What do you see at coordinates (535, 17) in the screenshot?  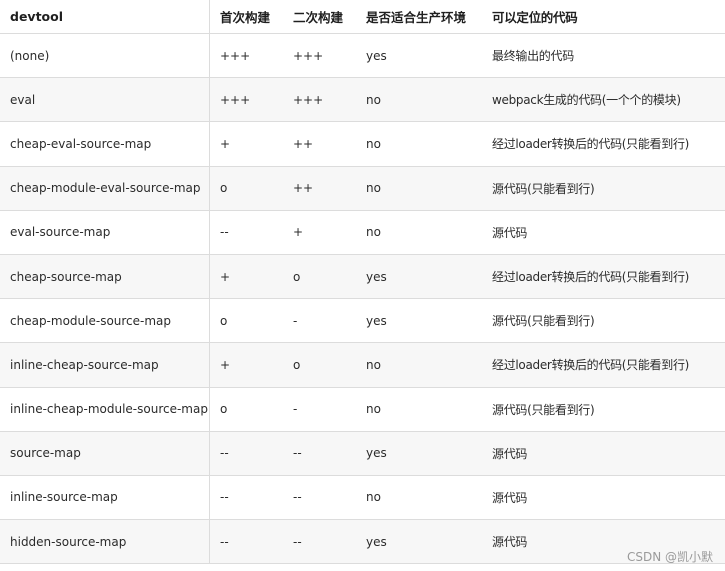 I see `header-locatable-code: 可以定位的代码` at bounding box center [535, 17].